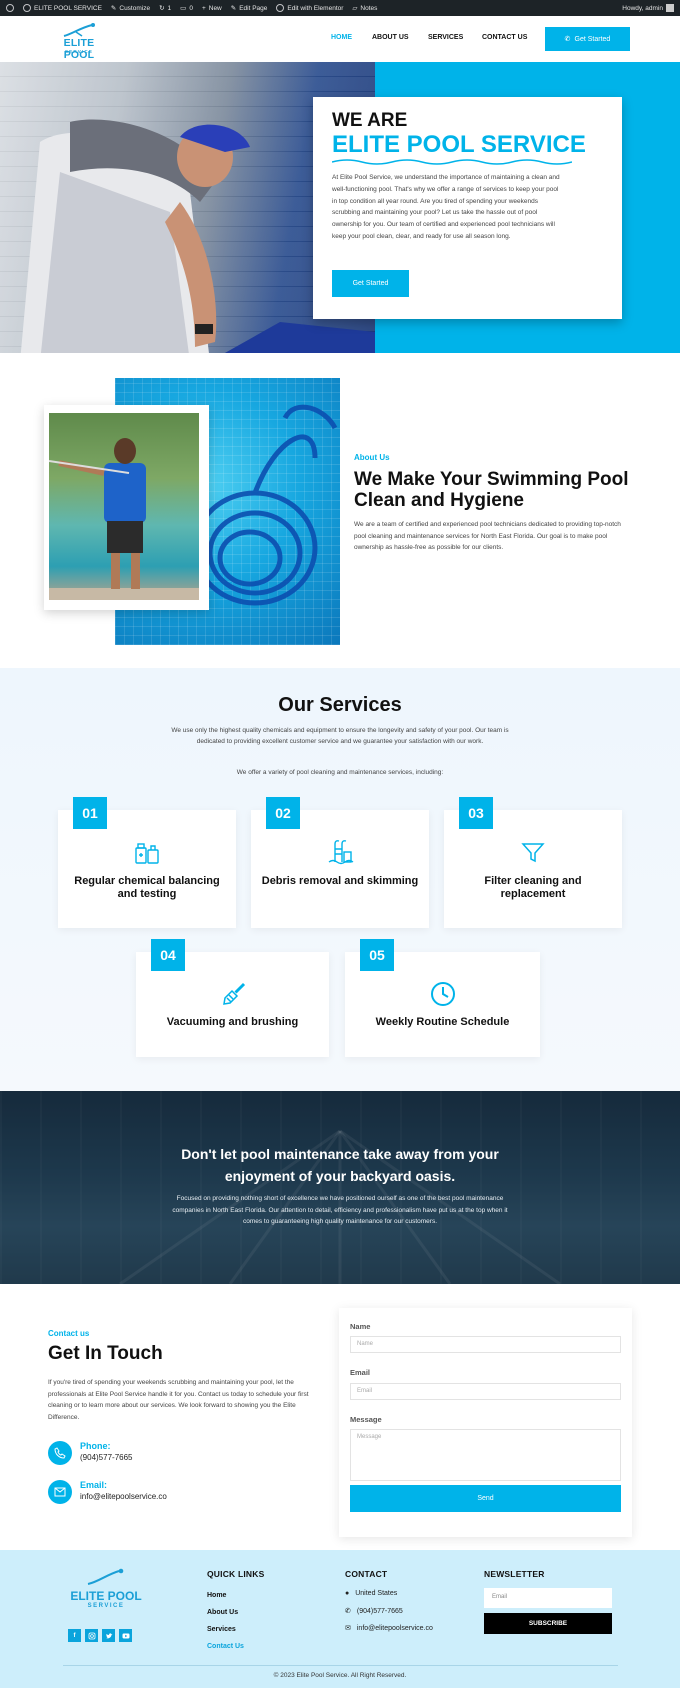  What do you see at coordinates (79, 41) in the screenshot?
I see `site-logo: ELITE POOL SERVICE` at bounding box center [79, 41].